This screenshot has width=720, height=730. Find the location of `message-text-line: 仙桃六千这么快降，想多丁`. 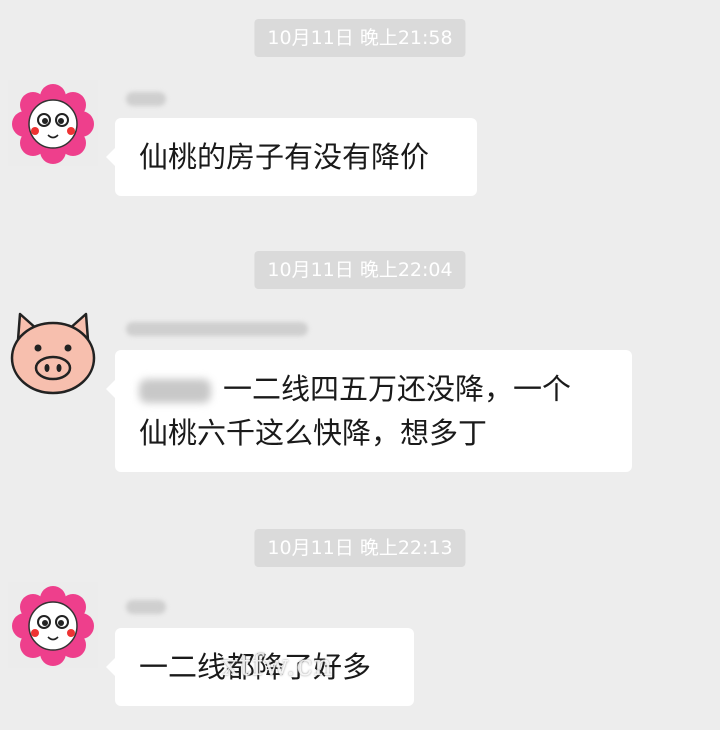

message-text-line: 仙桃六千这么快降，想多丁 is located at coordinates (313, 433).